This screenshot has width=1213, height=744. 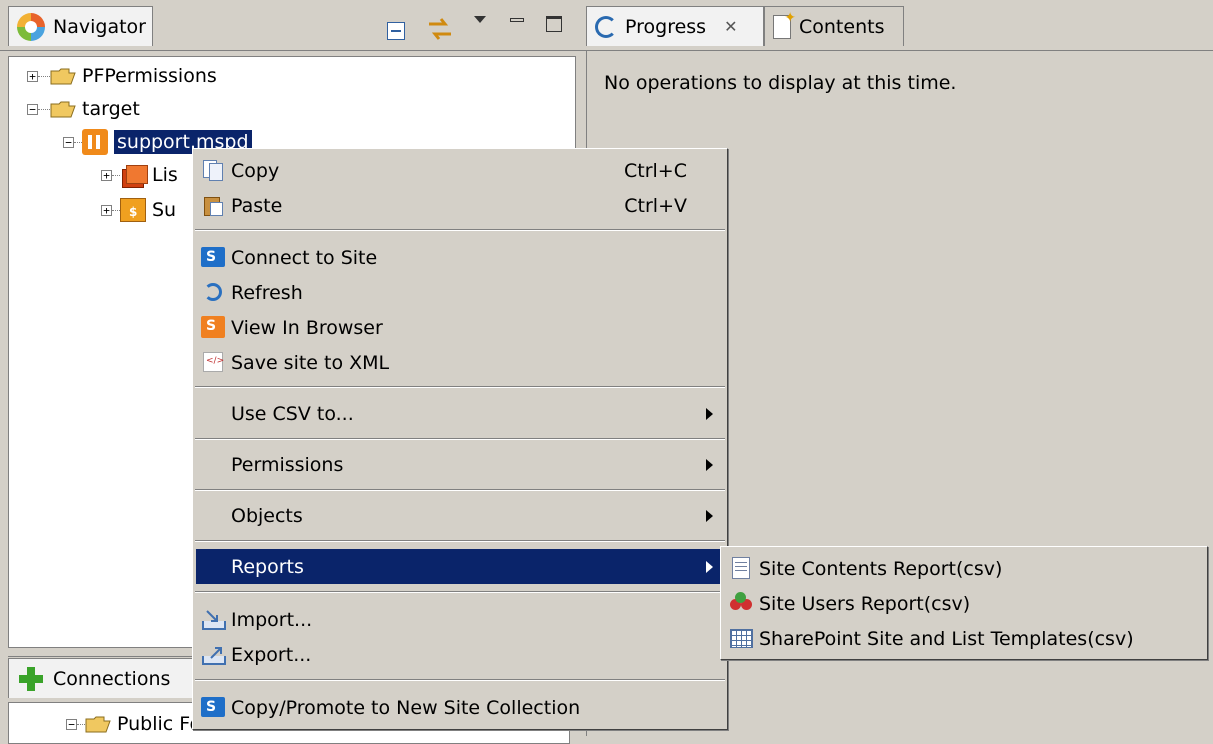 I want to click on copy-icon, so click(x=213, y=170).